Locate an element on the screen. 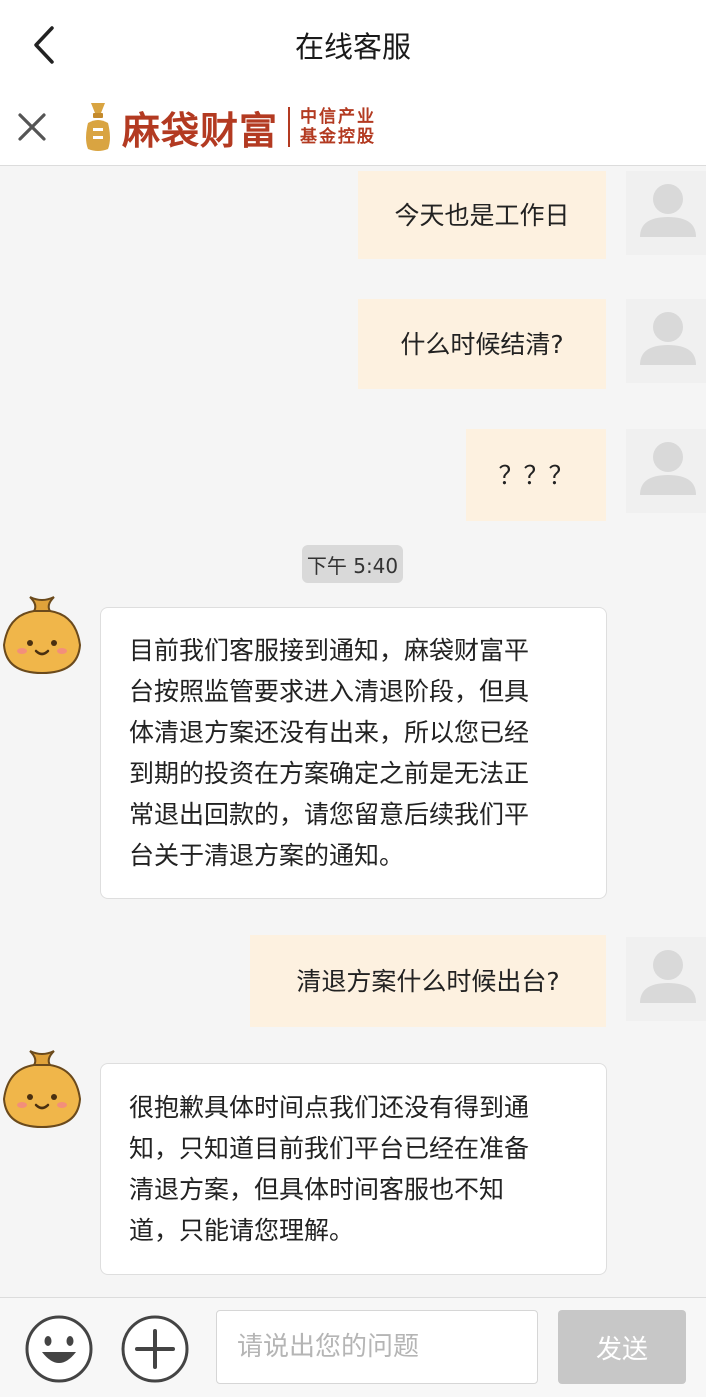 Image resolution: width=706 pixels, height=1397 pixels. agent-message-line: 台关于清退方案的通知。 is located at coordinates (267, 855).